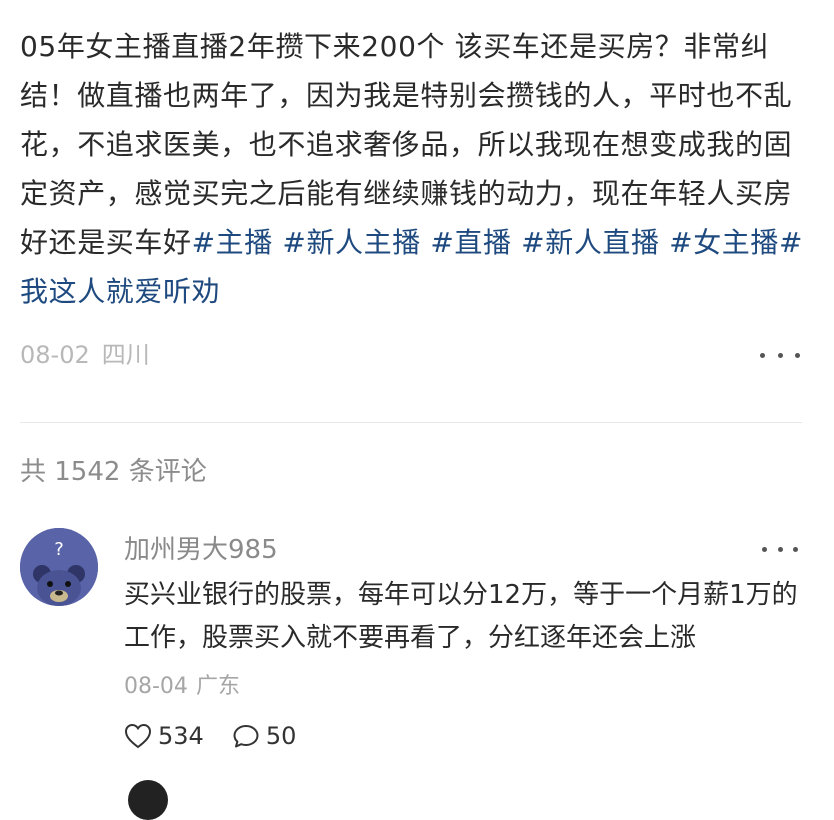 This screenshot has width=834, height=820. What do you see at coordinates (148, 800) in the screenshot?
I see `next-comment-avatar` at bounding box center [148, 800].